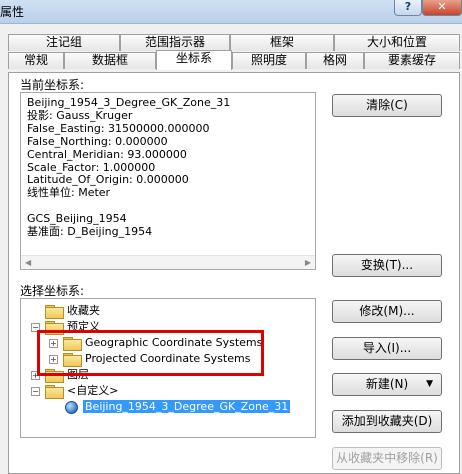 The image size is (462, 474). I want to click on selected-cs-item: Beijing_1954_3_Degree_GK_Zone_31, so click(187, 406).